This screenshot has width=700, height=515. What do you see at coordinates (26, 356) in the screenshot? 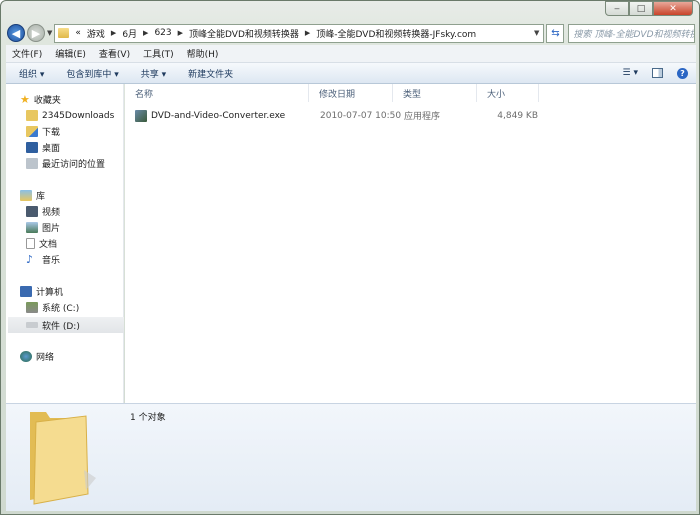
I see `network-icon` at bounding box center [26, 356].